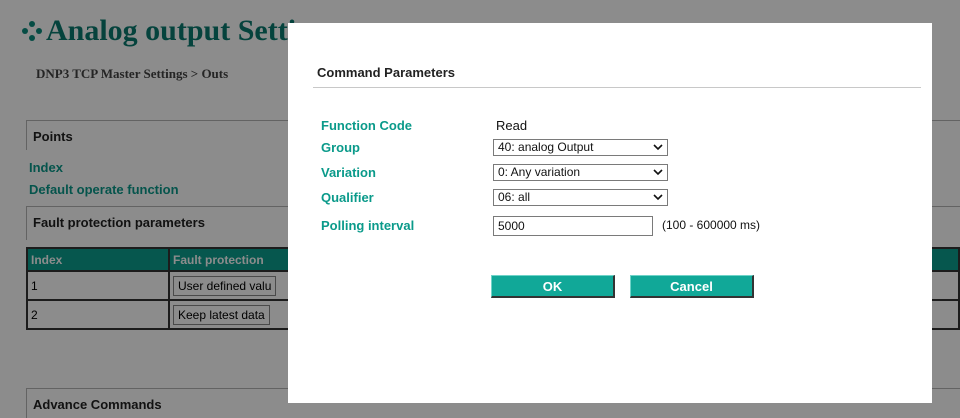 This screenshot has height=418, width=960. What do you see at coordinates (692, 286) in the screenshot?
I see `cancel-button: Cancel` at bounding box center [692, 286].